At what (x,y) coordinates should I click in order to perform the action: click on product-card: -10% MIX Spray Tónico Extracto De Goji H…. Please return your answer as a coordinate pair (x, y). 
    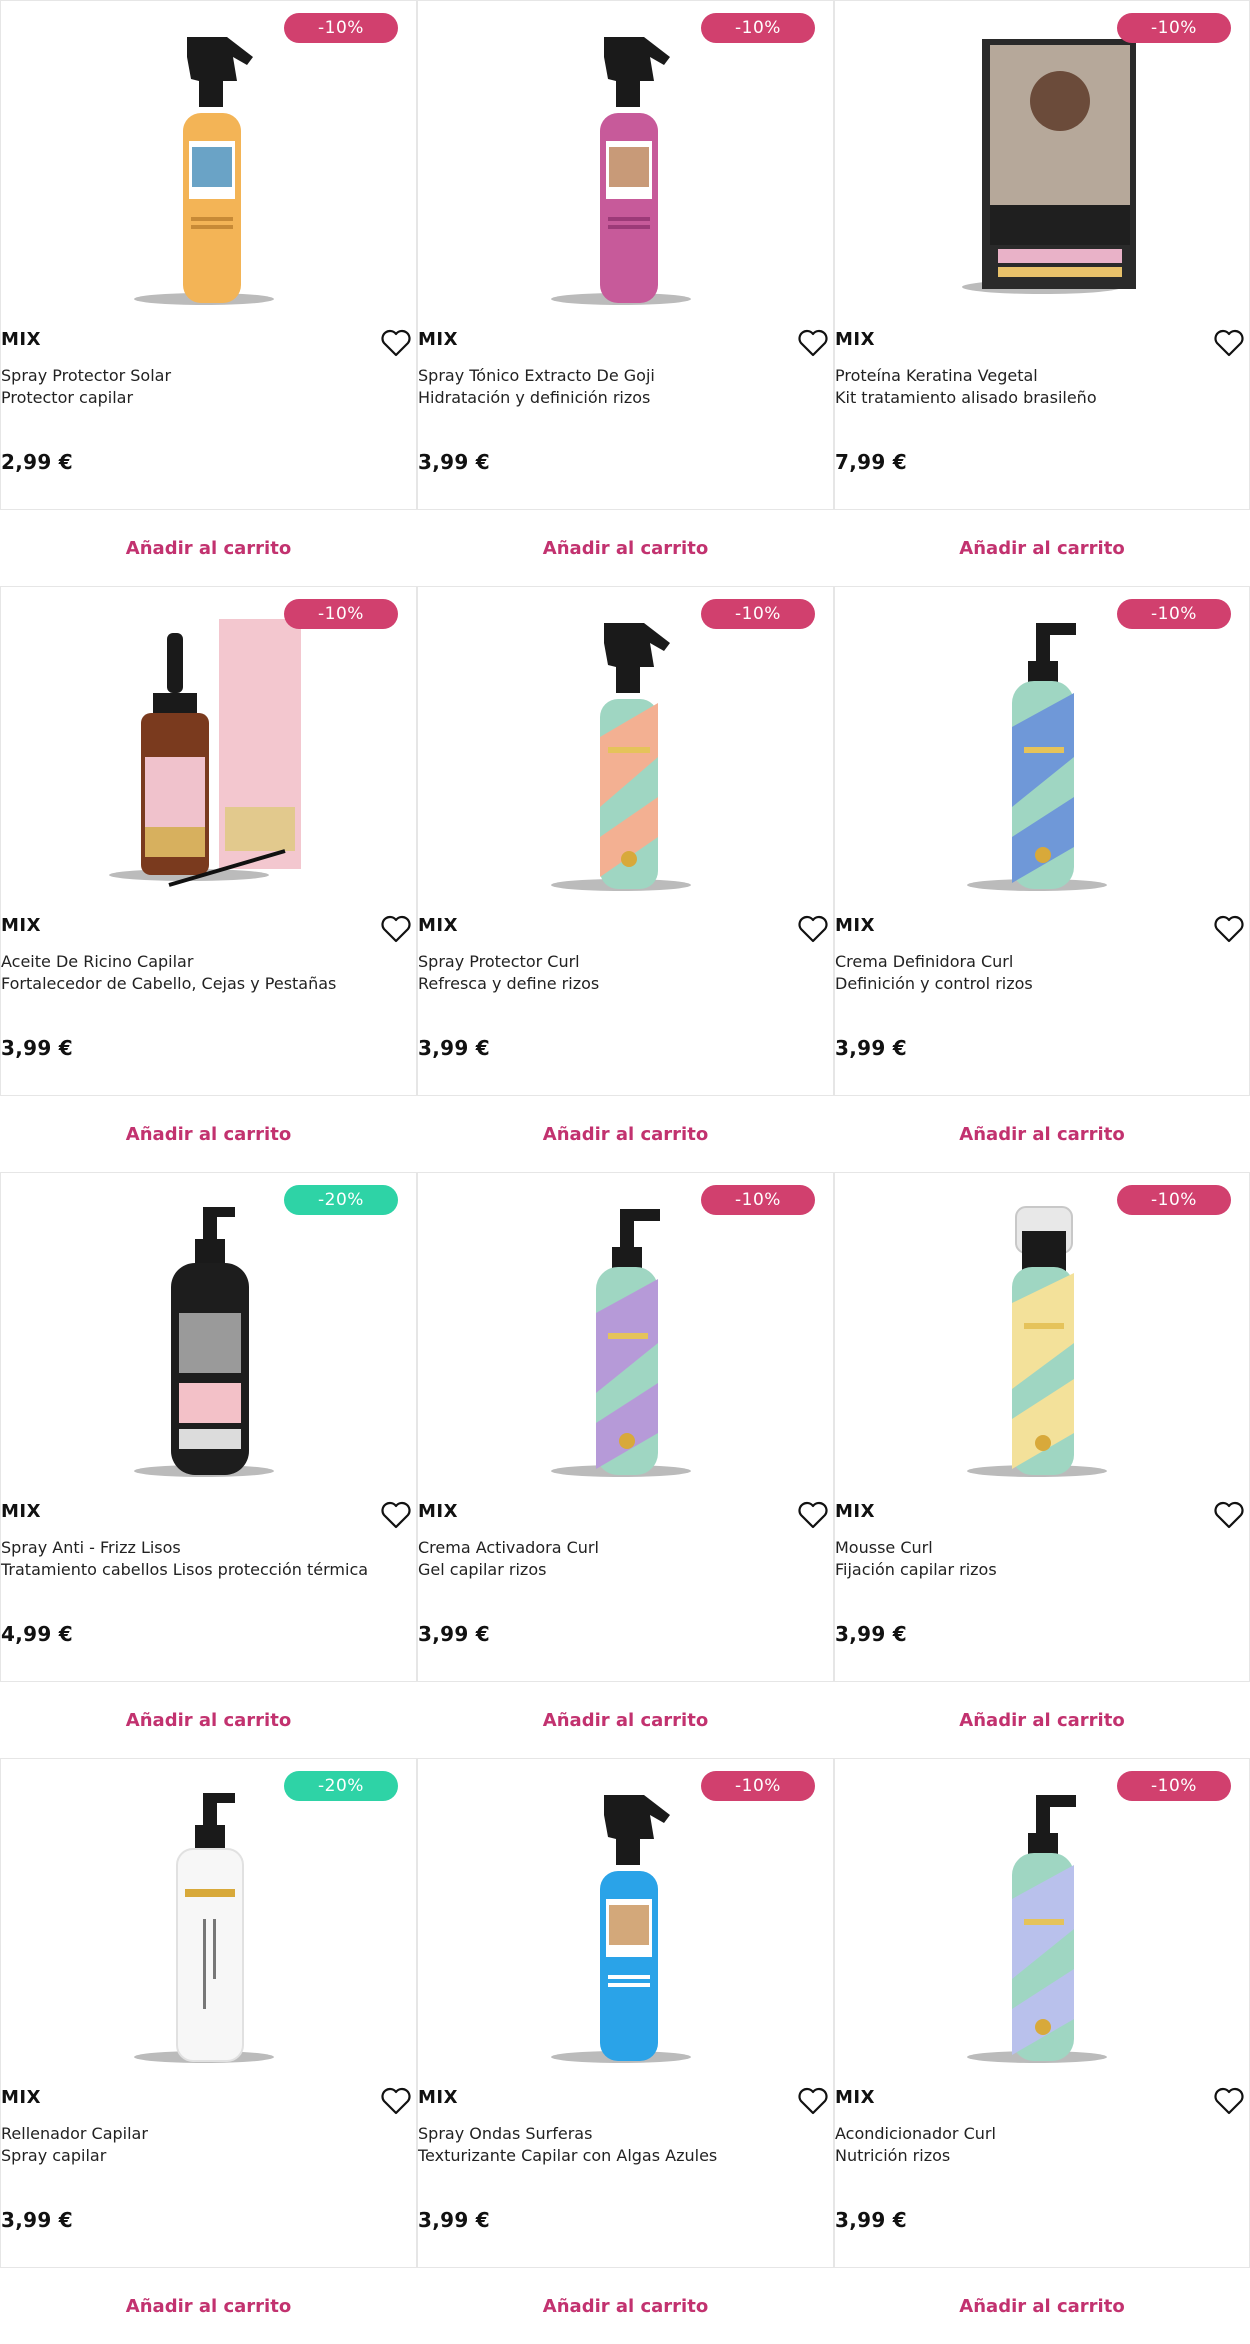
    Looking at the image, I should click on (625, 293).